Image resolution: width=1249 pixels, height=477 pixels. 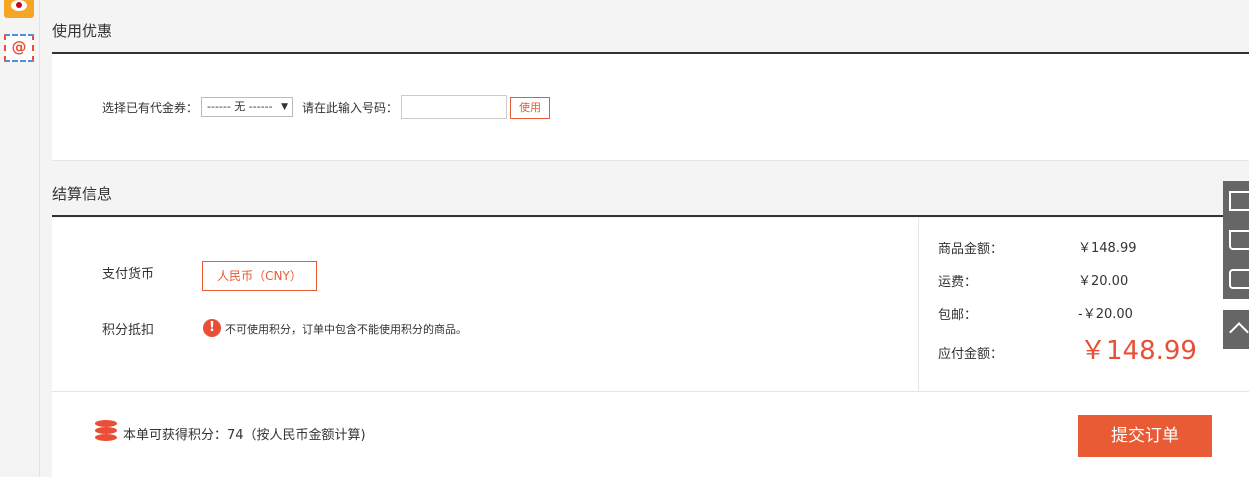 What do you see at coordinates (212, 328) in the screenshot?
I see `warning-icon: !` at bounding box center [212, 328].